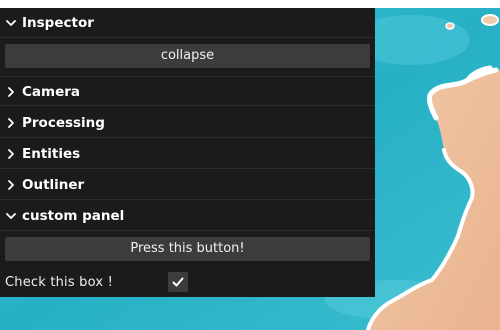 The height and width of the screenshot is (330, 500). I want to click on press-button: Press this button!, so click(187, 249).